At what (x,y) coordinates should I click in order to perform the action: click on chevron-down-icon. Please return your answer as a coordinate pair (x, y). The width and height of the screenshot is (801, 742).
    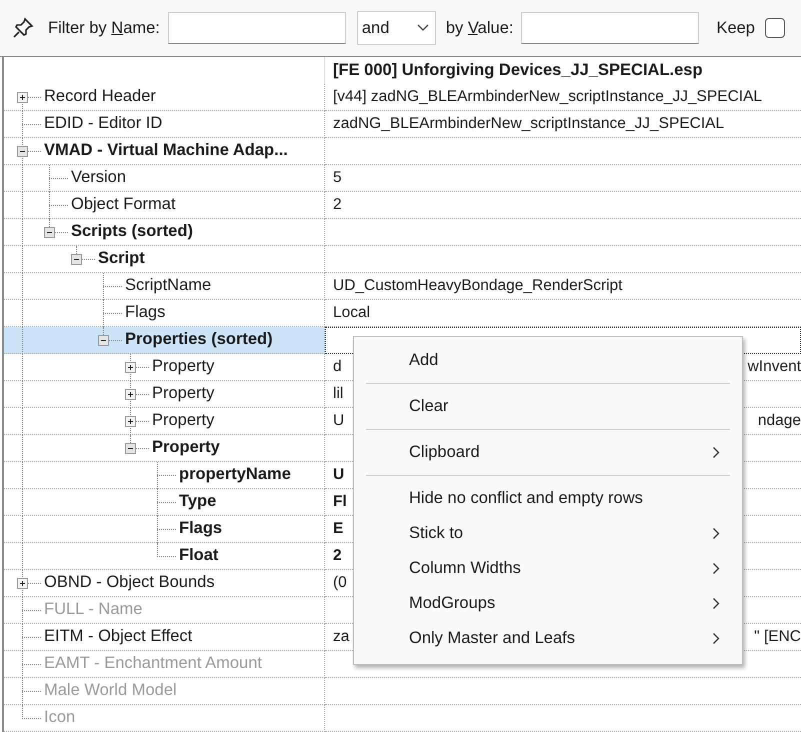
    Looking at the image, I should click on (422, 28).